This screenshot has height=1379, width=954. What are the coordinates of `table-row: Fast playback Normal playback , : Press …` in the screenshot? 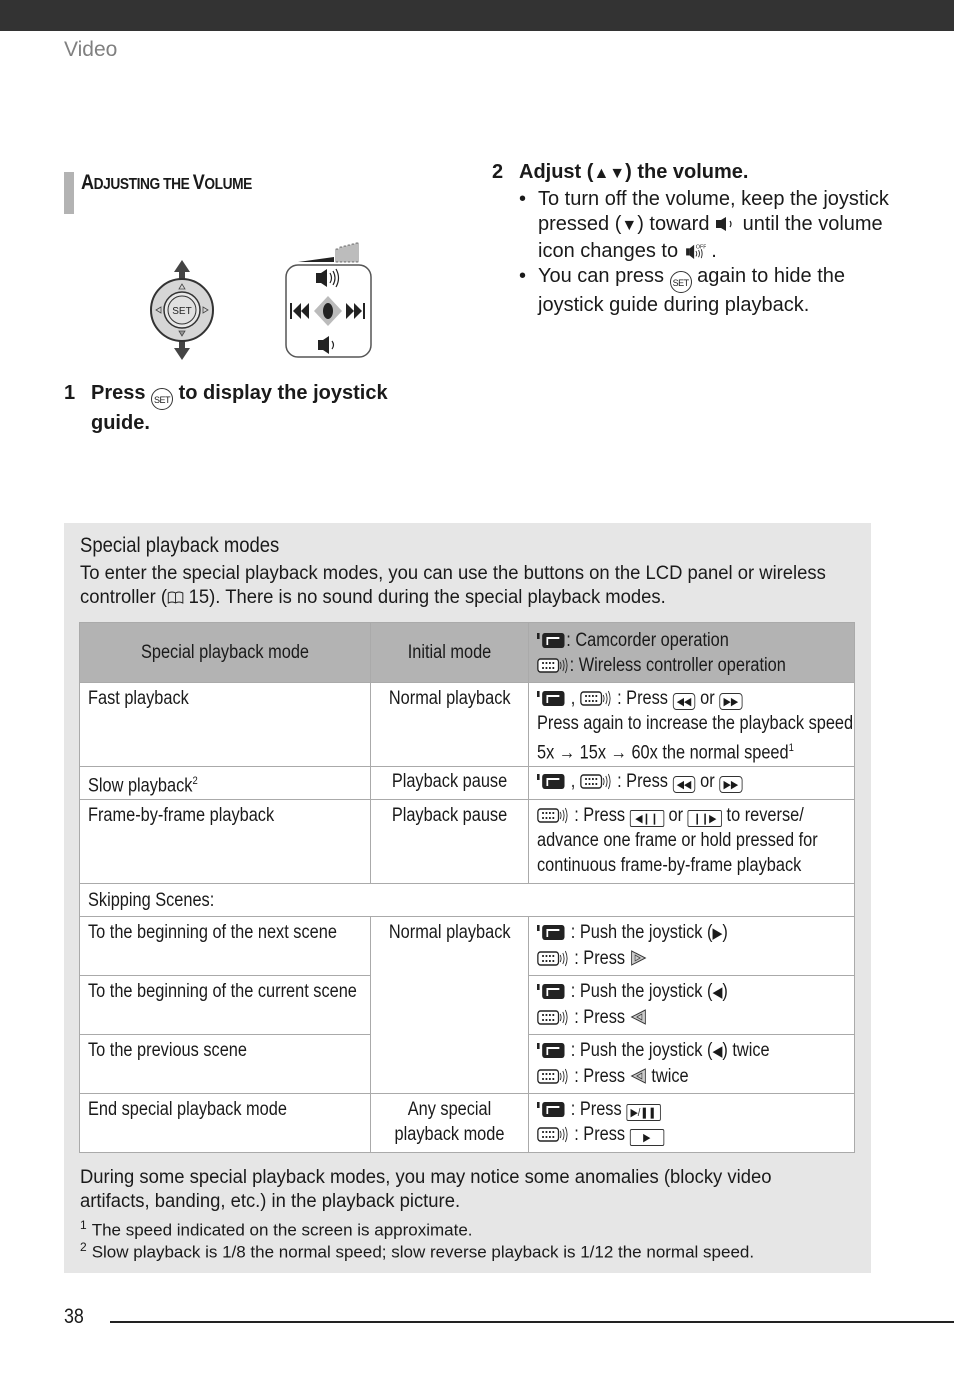 It's located at (467, 724).